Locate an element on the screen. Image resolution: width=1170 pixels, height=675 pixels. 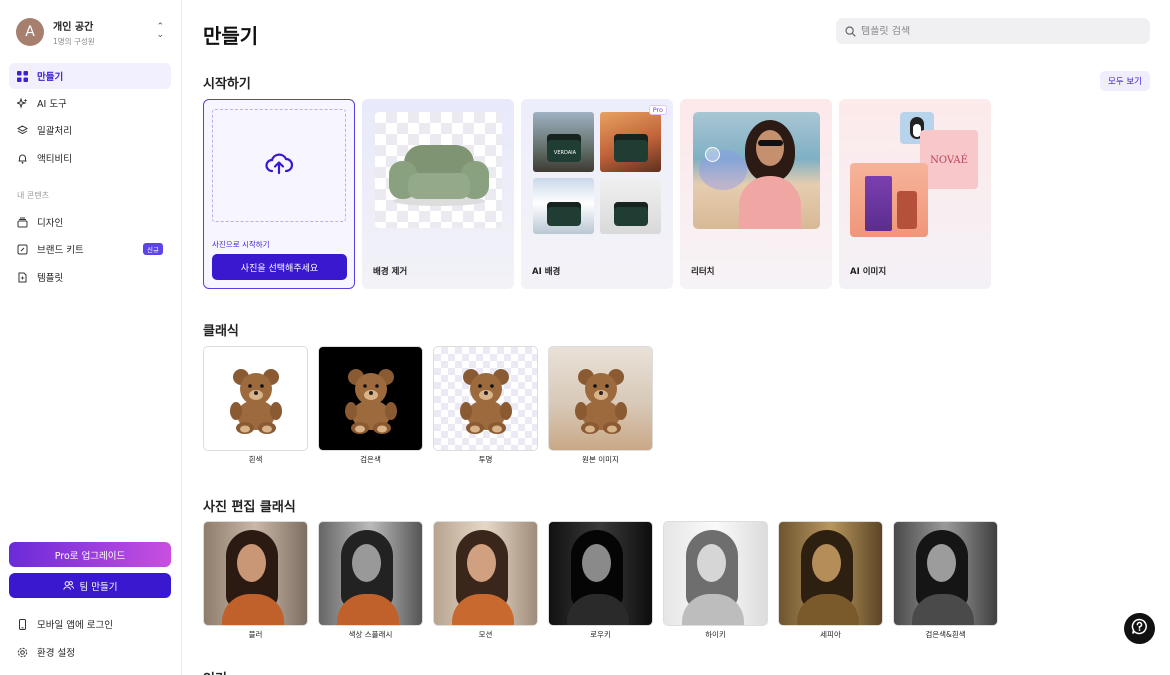
mobile-login-link: 모바일 앱에 로그인 is located at coordinates (65, 624).